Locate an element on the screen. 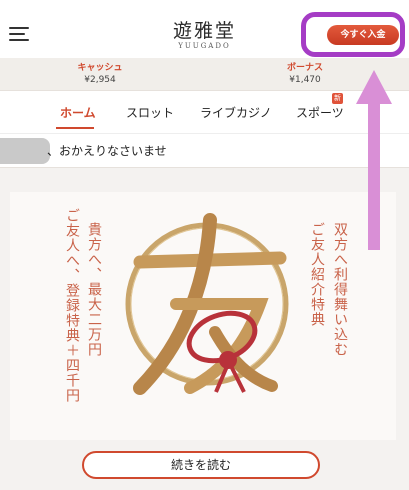 The height and width of the screenshot is (490, 409). bonus-value: ¥1,470 is located at coordinates (305, 80).